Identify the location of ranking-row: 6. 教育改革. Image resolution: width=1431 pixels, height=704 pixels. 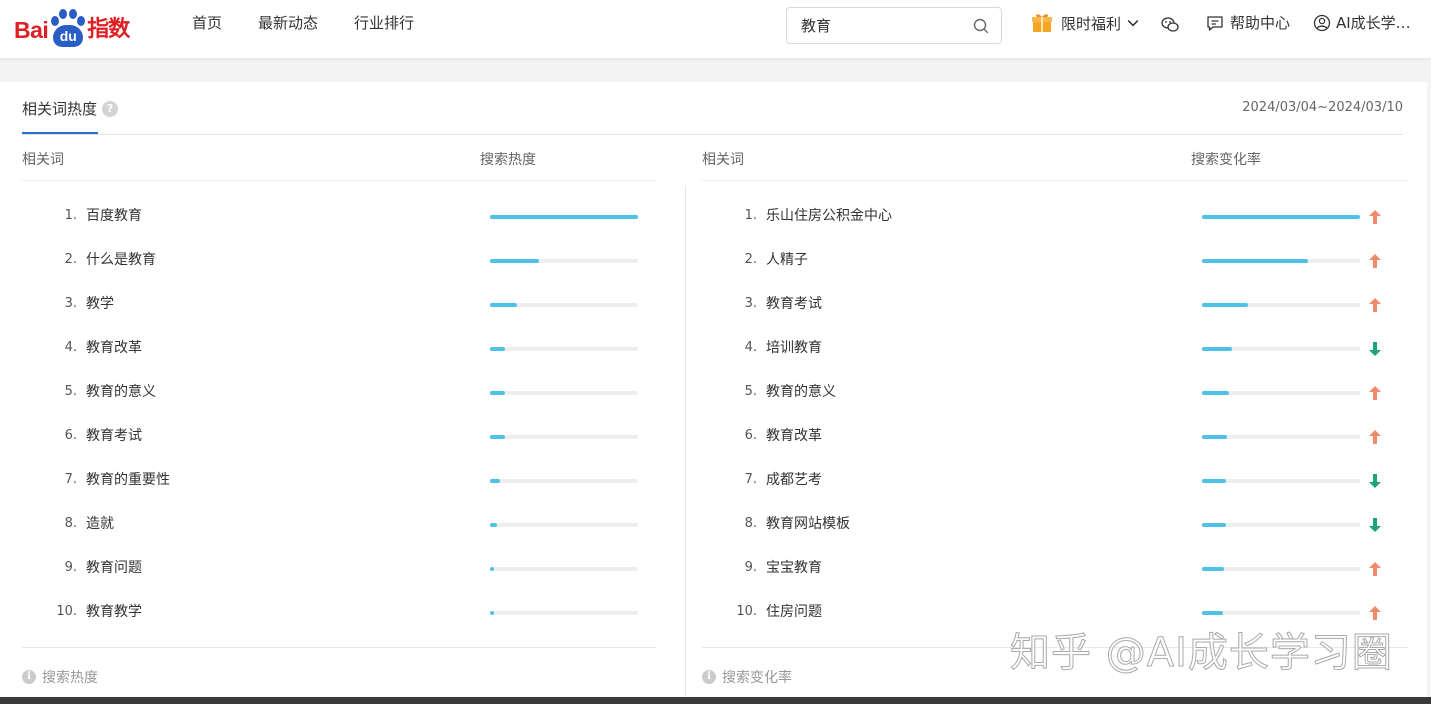
(778, 435).